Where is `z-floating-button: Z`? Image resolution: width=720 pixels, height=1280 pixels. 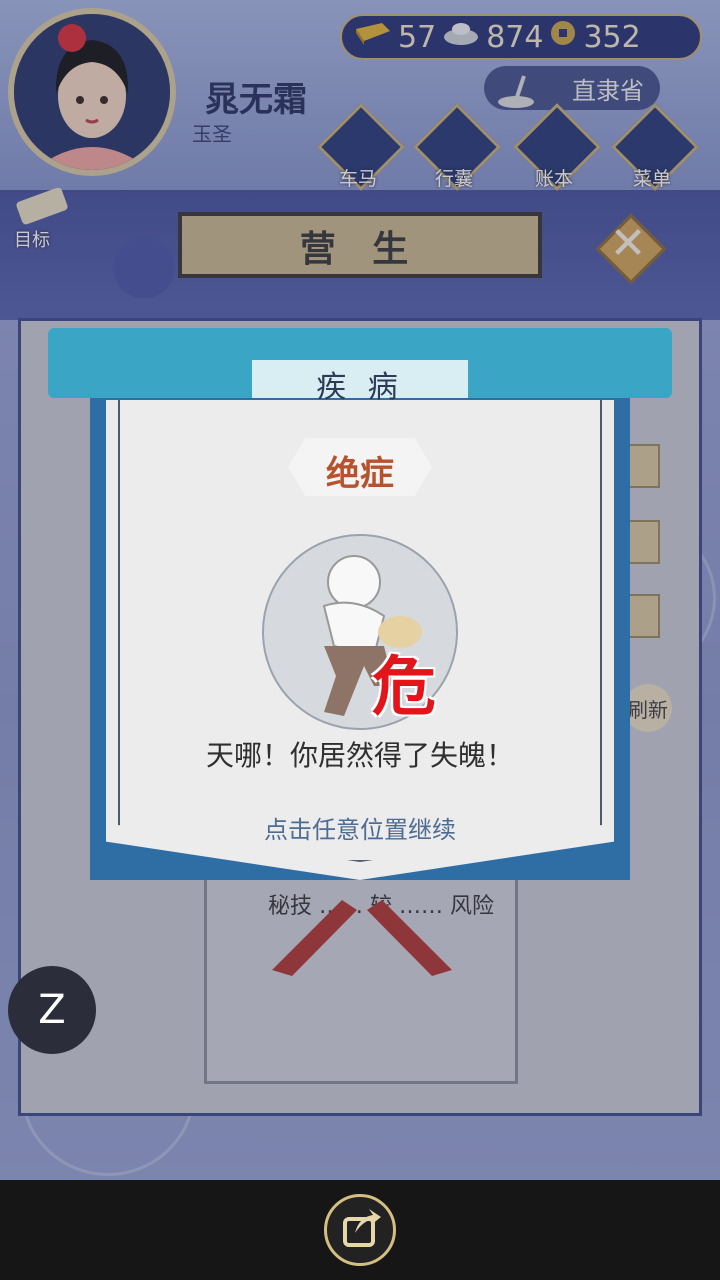
z-floating-button: Z is located at coordinates (52, 1010).